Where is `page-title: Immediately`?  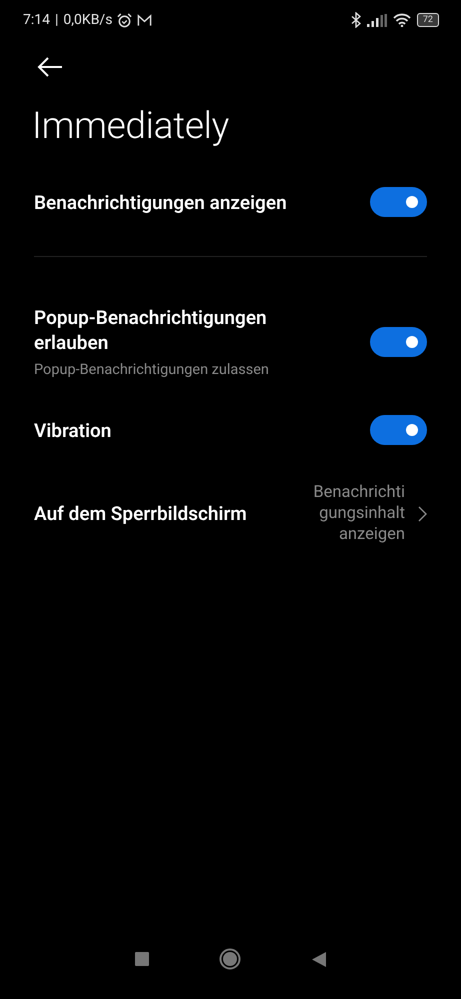
page-title: Immediately is located at coordinates (131, 126).